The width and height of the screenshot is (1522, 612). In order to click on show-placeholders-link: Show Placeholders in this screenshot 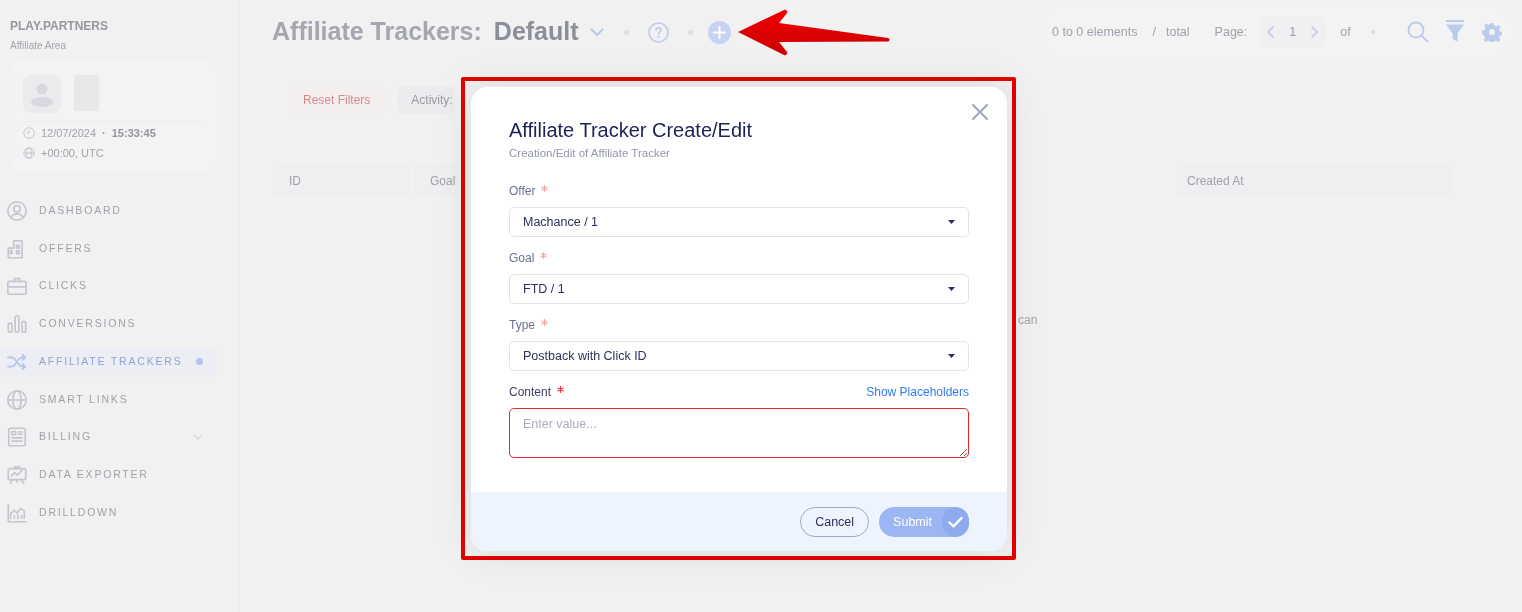, I will do `click(917, 392)`.